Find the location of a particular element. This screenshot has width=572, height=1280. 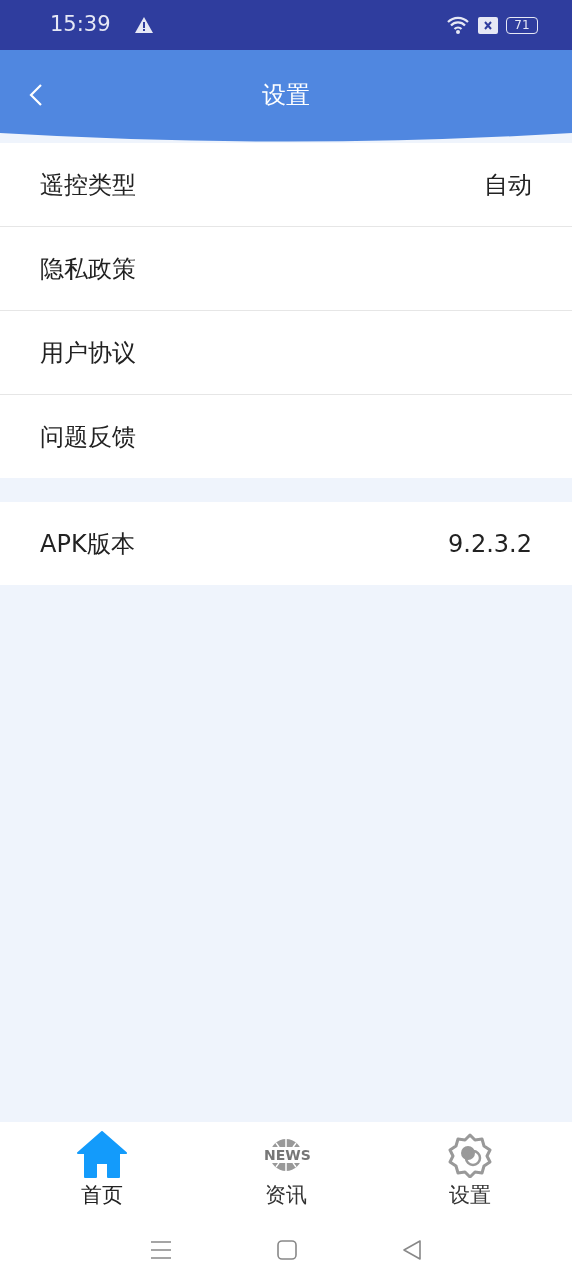

status-time: 15:39 is located at coordinates (80, 25).